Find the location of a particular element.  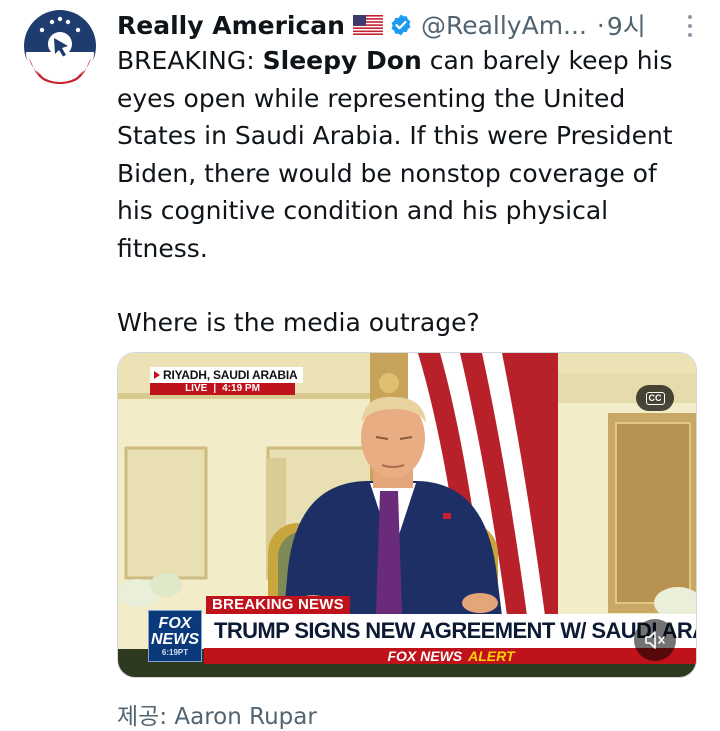

cc-icon: CC is located at coordinates (655, 398).